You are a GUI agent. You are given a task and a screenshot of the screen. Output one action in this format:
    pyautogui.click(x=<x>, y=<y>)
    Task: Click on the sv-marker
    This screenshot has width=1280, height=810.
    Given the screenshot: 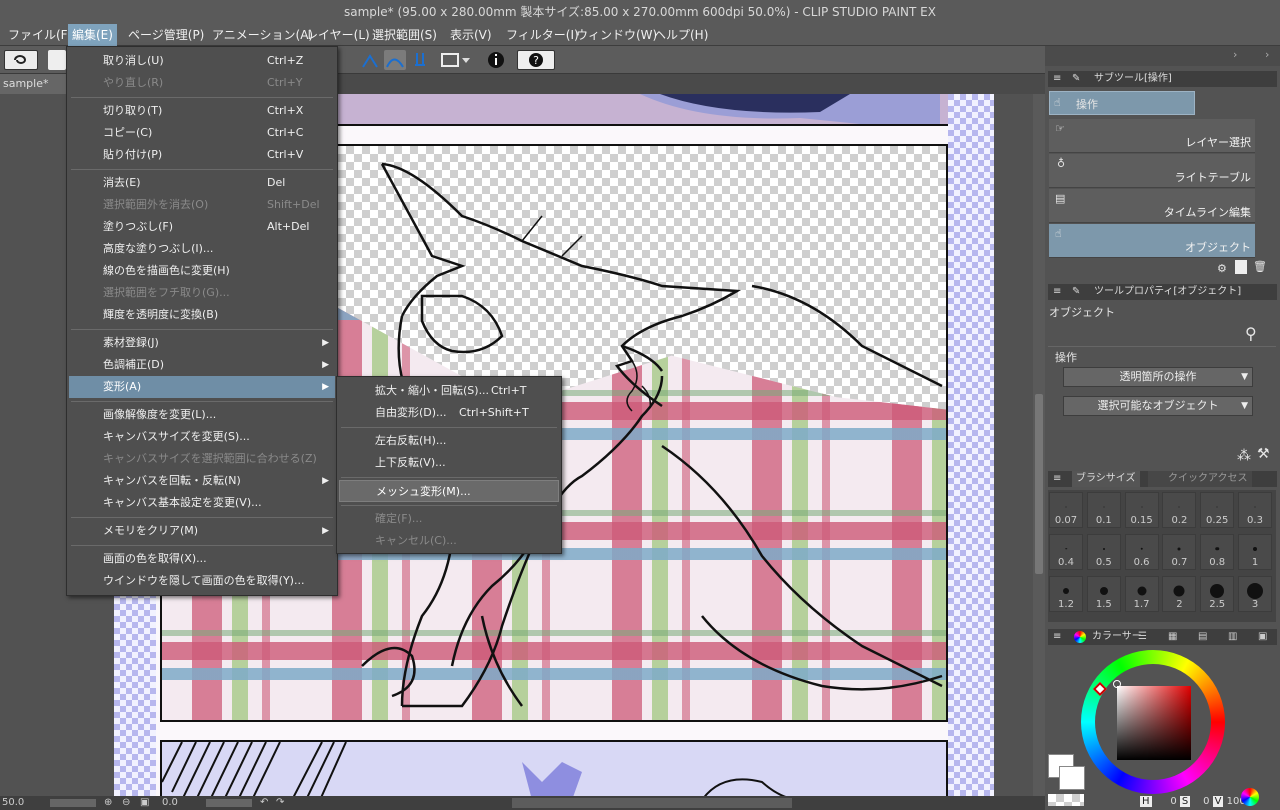 What is the action you would take?
    pyautogui.click(x=1117, y=684)
    